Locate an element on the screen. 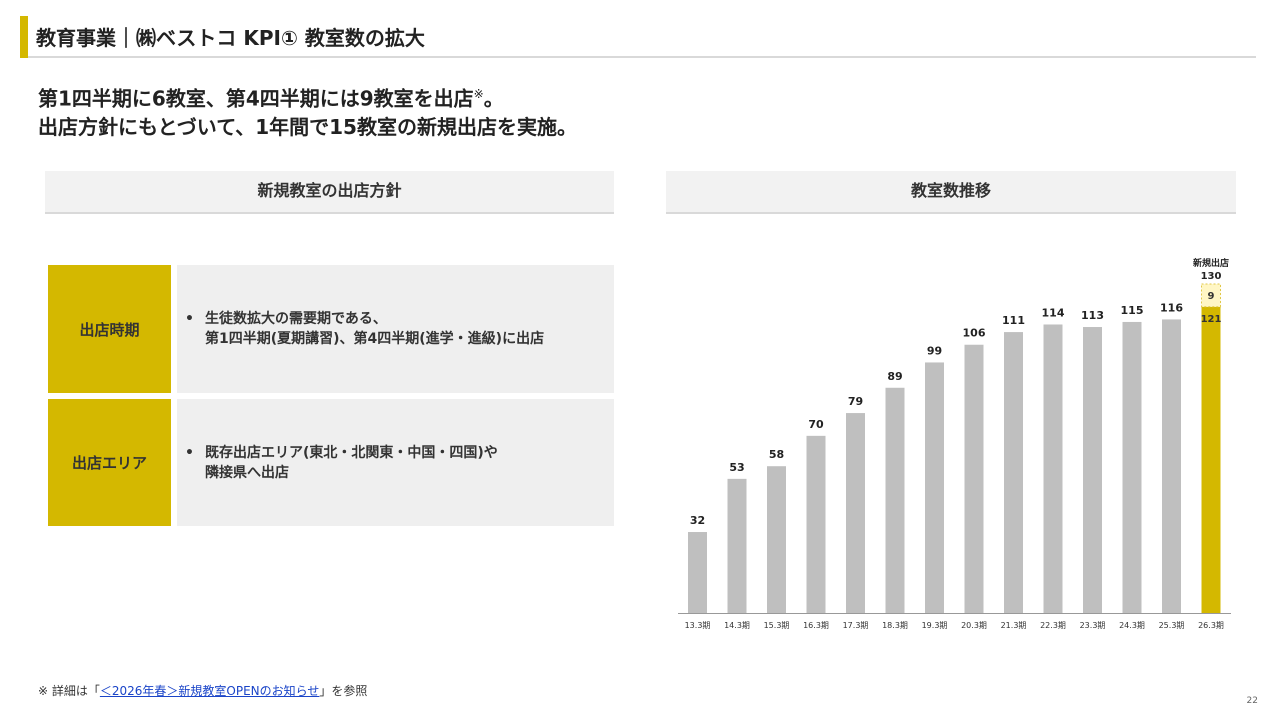 The image size is (1280, 720). x-tick-label: 19.3期 is located at coordinates (935, 625).